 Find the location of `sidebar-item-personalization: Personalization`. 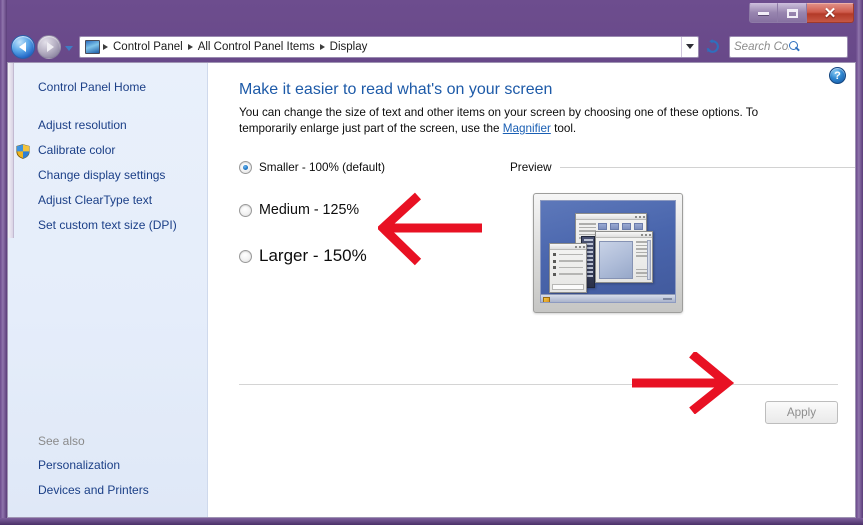

sidebar-item-personalization: Personalization is located at coordinates (122, 465).